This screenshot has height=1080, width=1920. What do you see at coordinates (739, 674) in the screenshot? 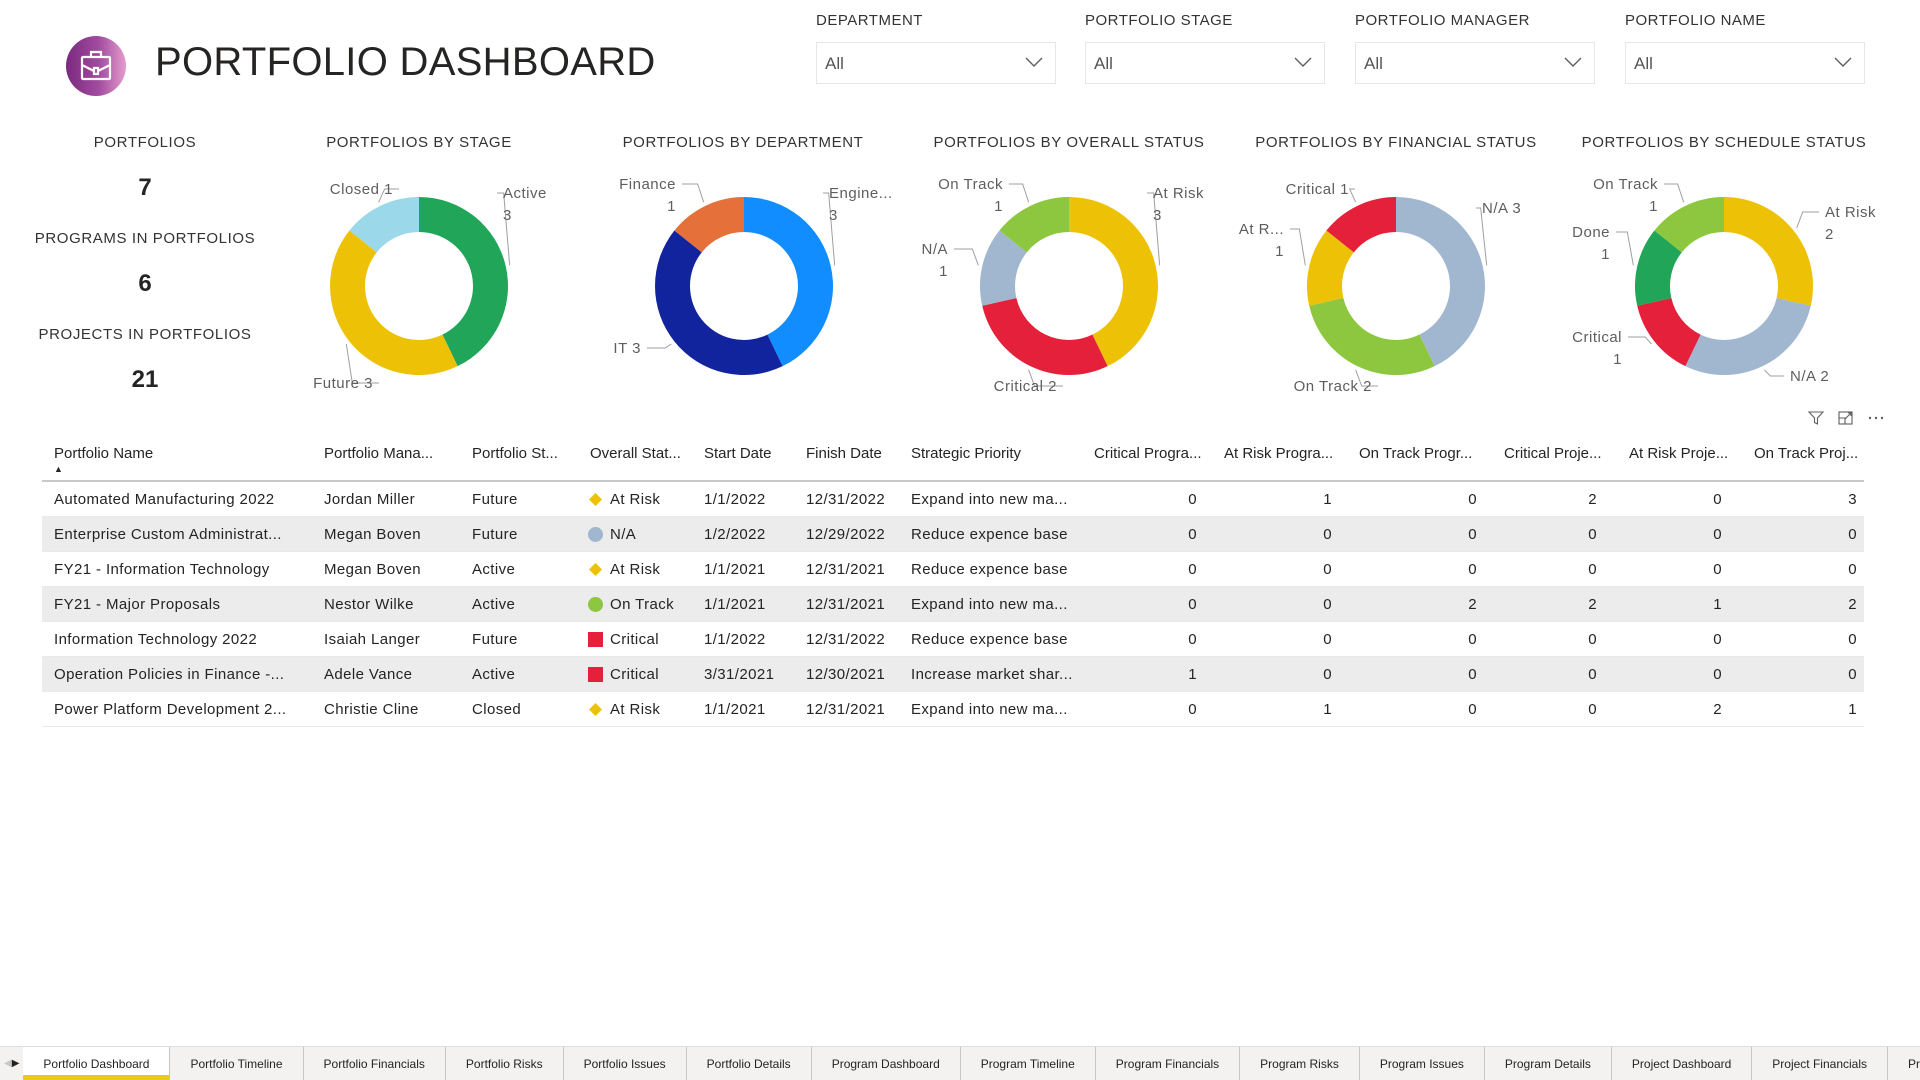
I see `cell-start: 3/31/2021` at bounding box center [739, 674].